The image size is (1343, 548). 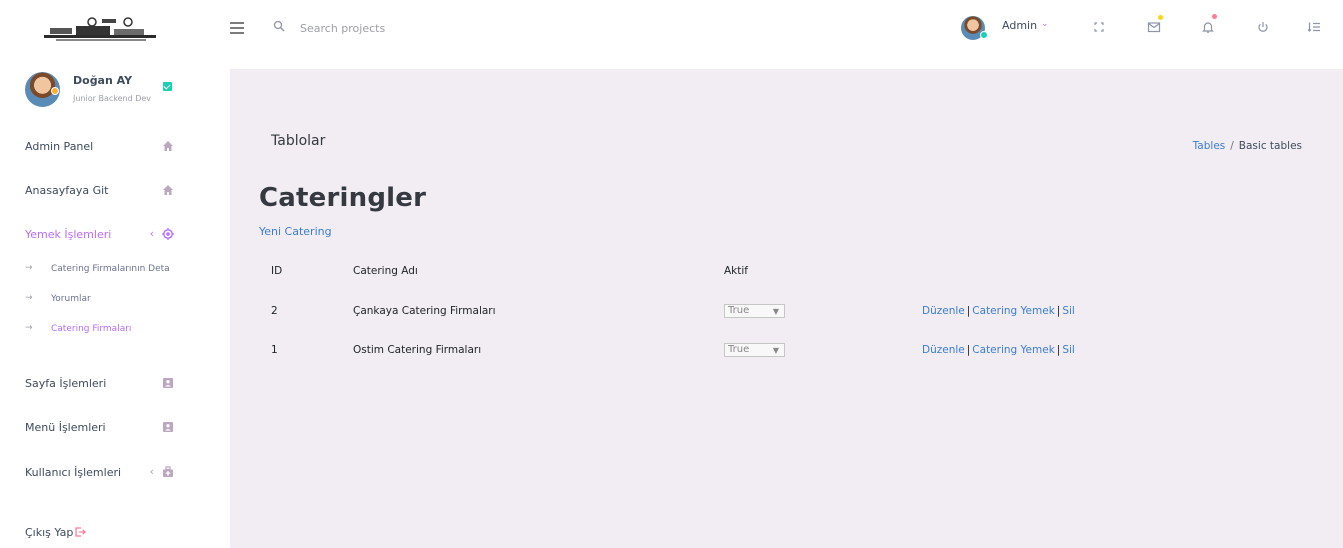 I want to click on sidebar-item-cikis: Çıkış Yap, so click(x=65, y=533).